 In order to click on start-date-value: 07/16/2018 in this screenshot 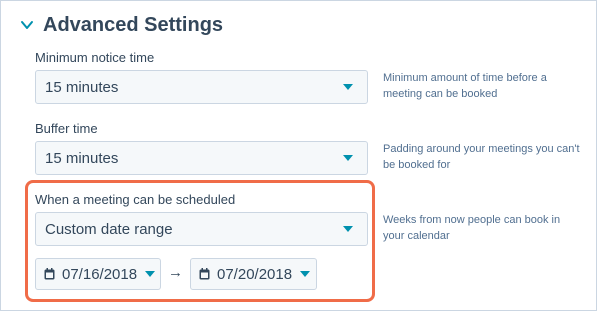, I will do `click(100, 274)`.